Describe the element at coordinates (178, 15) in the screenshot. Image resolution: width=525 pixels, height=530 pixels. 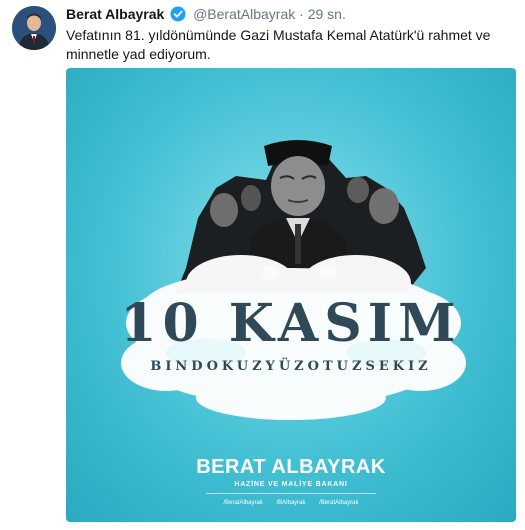
I see `verified-badge-icon` at that location.